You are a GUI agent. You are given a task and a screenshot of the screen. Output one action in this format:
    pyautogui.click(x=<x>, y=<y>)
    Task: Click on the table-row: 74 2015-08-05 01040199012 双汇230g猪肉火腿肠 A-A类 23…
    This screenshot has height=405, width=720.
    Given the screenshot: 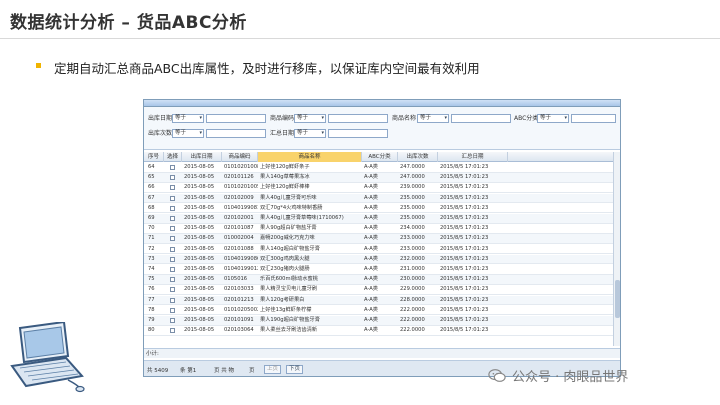 What is the action you would take?
    pyautogui.click(x=379, y=270)
    